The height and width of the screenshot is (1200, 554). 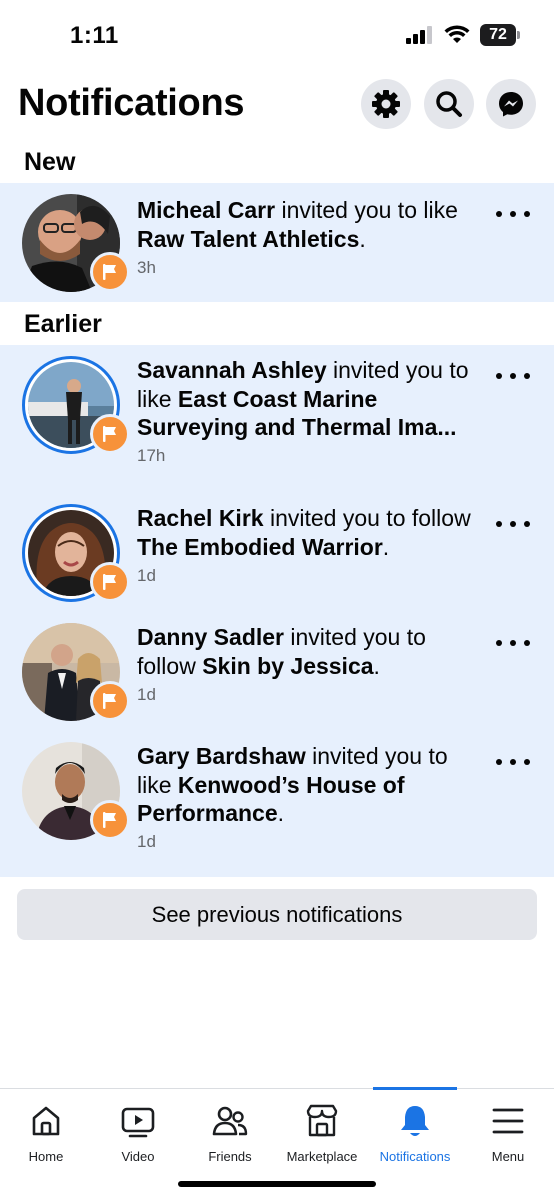 I want to click on nav-label: Home, so click(x=46, y=1156).